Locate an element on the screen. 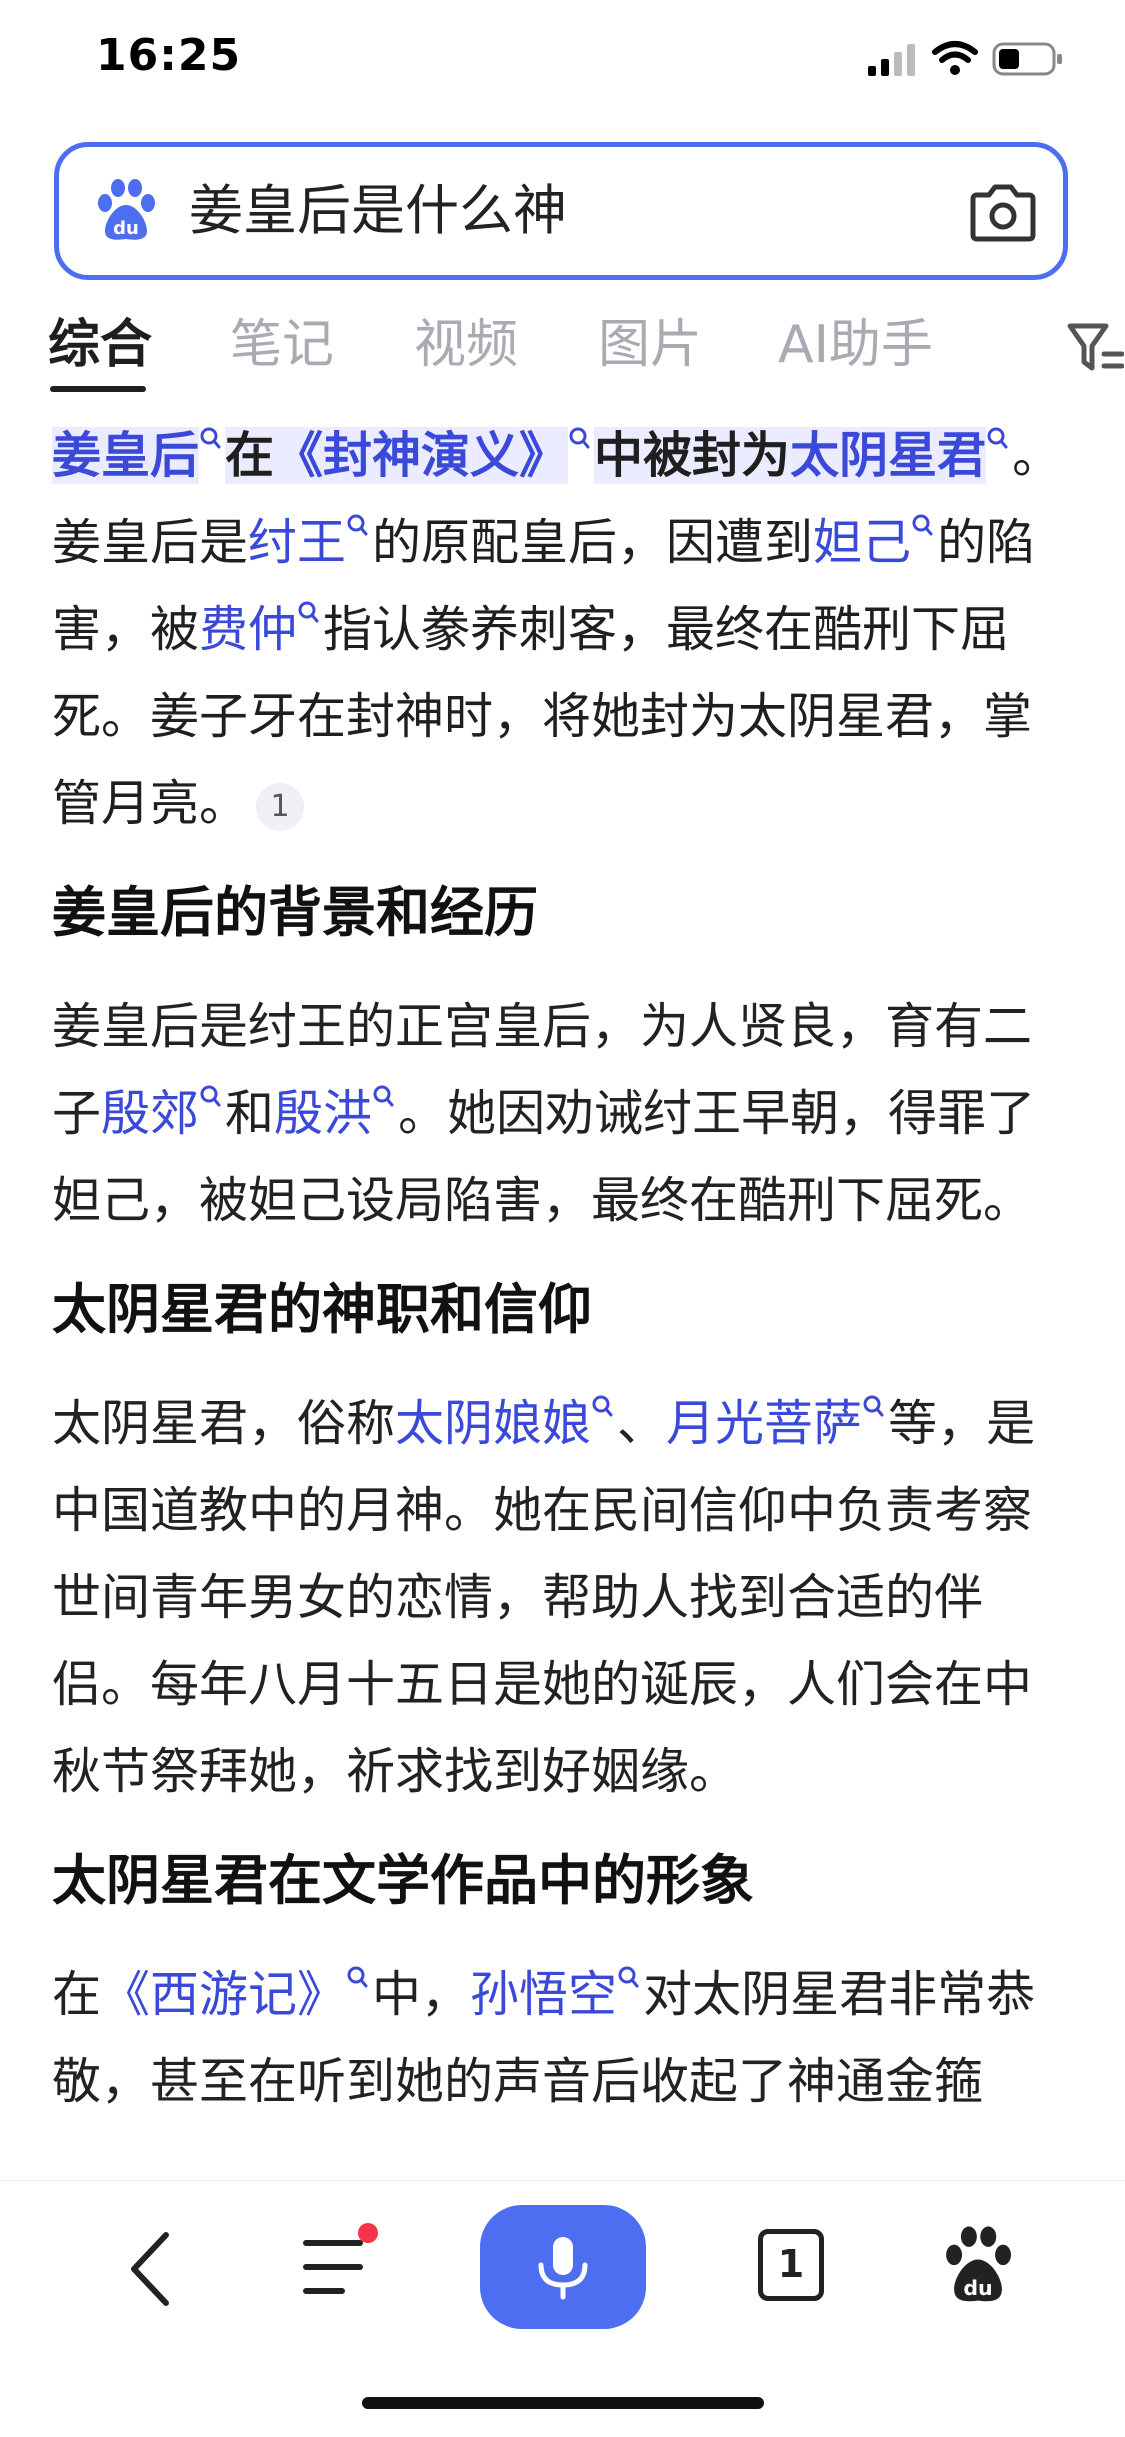 This screenshot has height=2437, width=1125. tab-videos: 视频 is located at coordinates (466, 345).